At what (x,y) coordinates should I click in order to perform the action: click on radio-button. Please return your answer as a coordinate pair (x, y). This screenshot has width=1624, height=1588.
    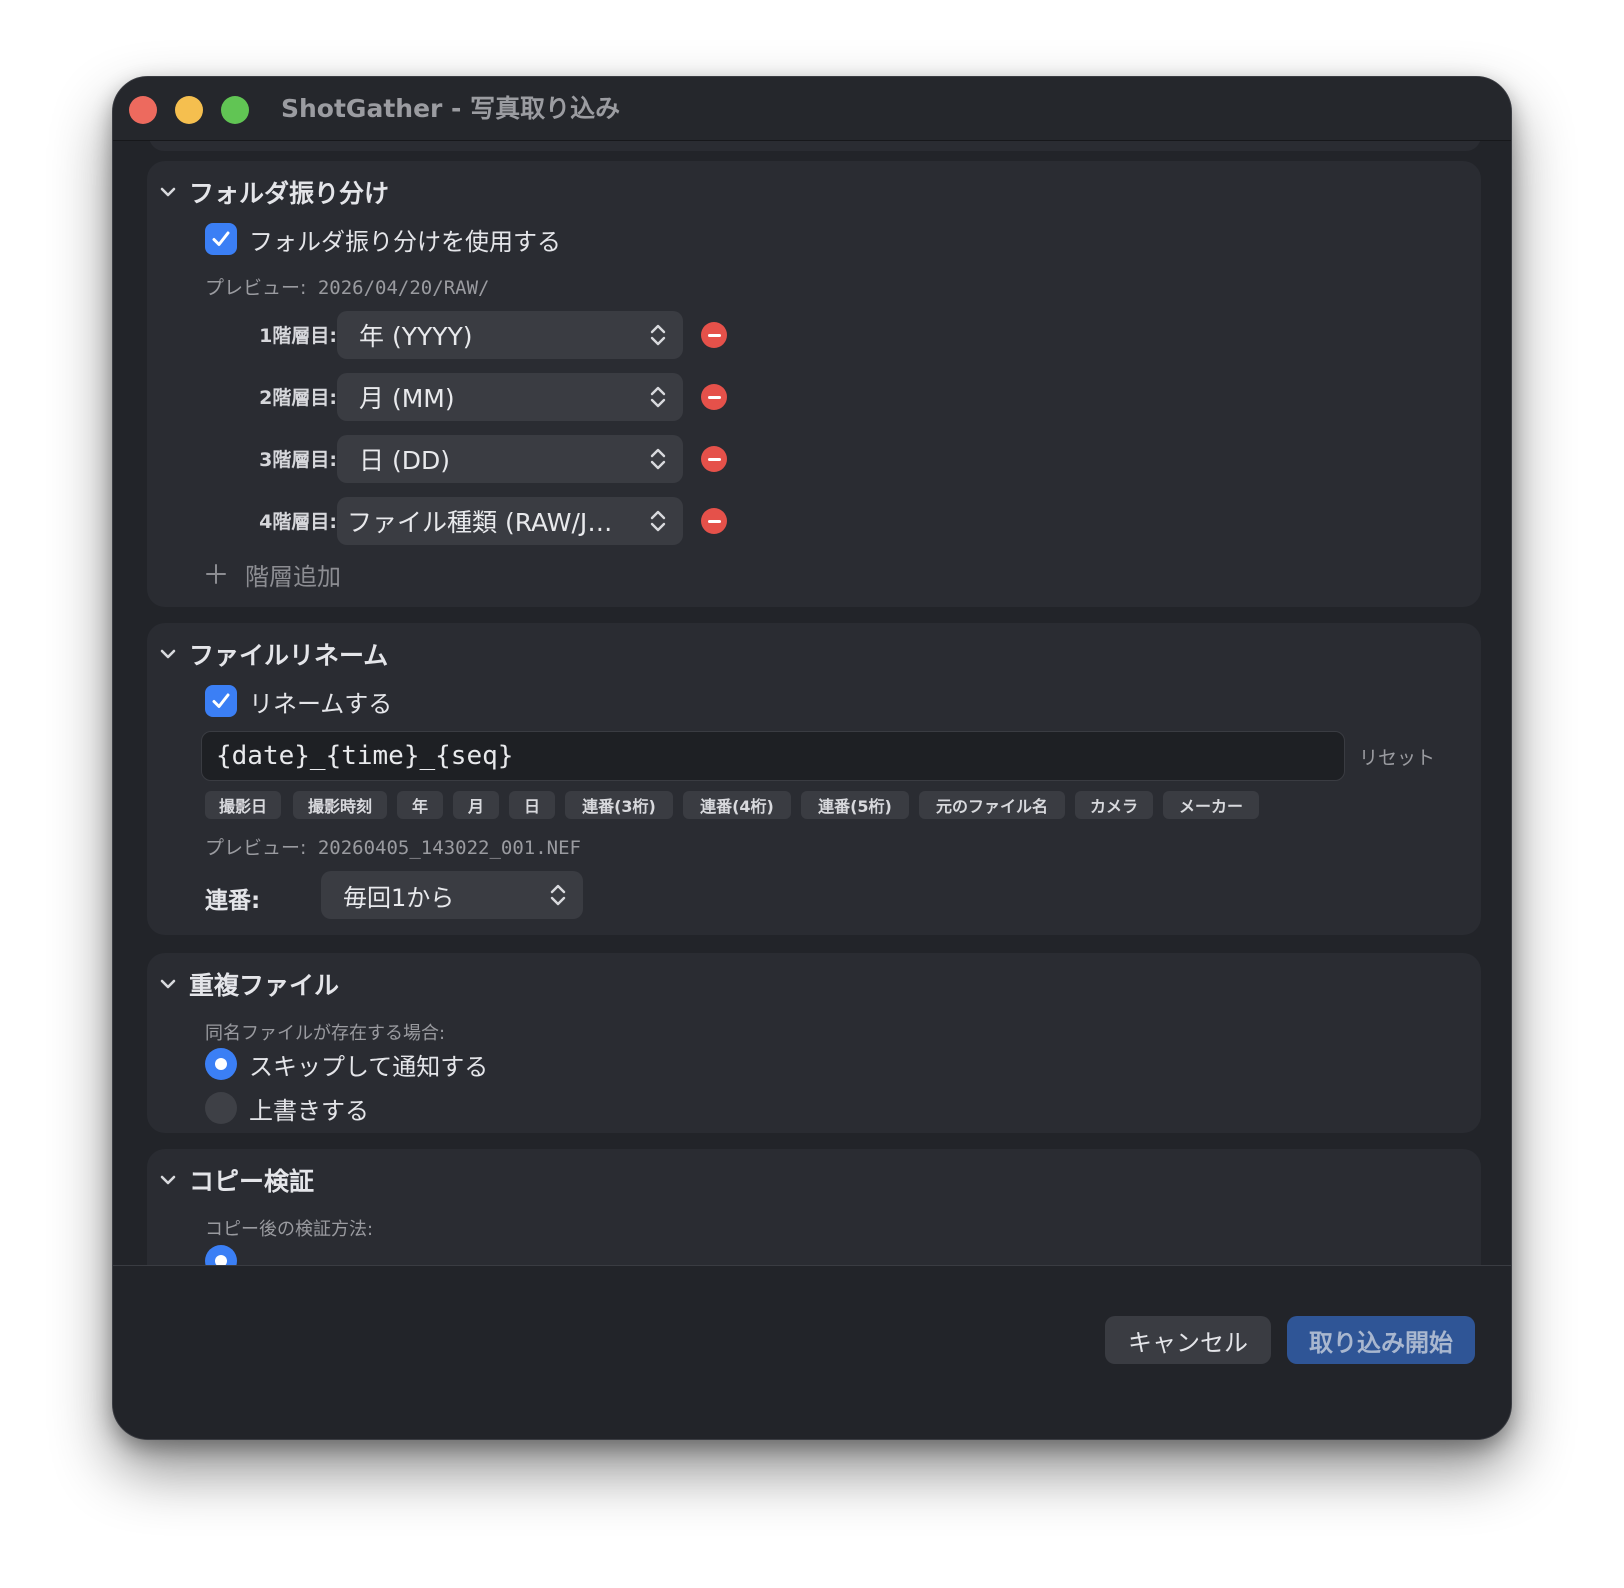
    Looking at the image, I should click on (221, 1108).